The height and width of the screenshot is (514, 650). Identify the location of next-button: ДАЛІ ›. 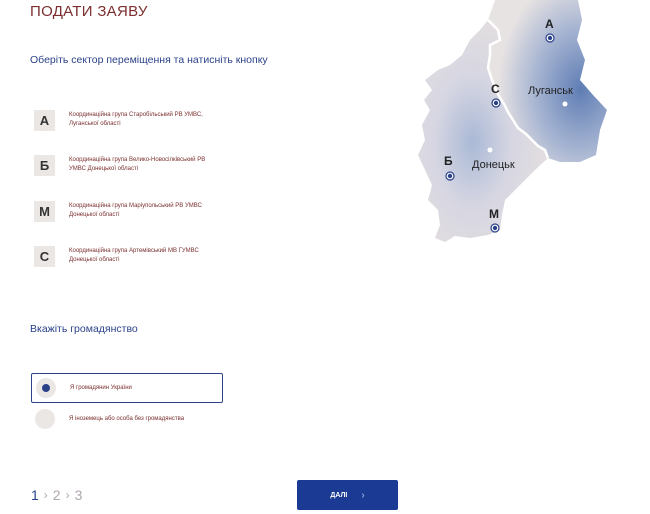
(347, 495).